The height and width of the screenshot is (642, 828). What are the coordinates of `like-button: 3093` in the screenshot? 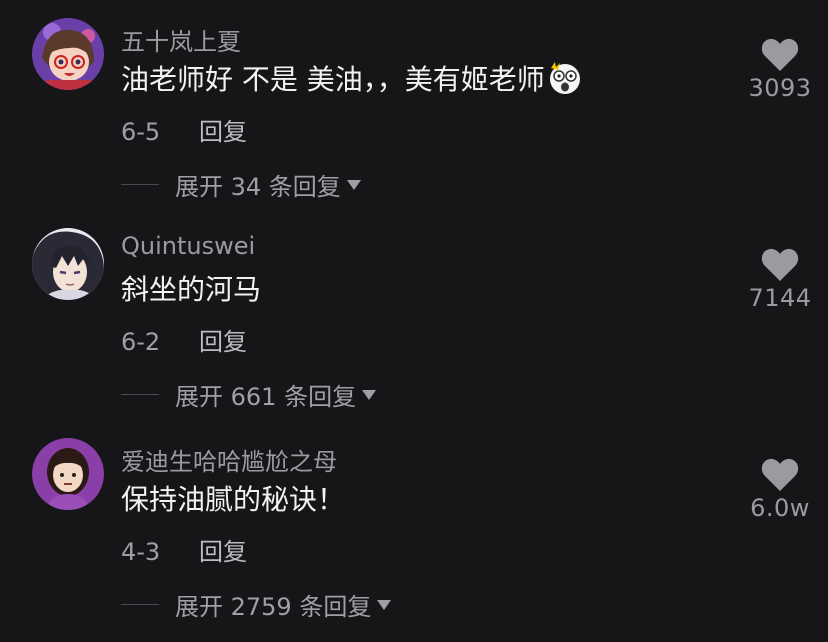 It's located at (780, 70).